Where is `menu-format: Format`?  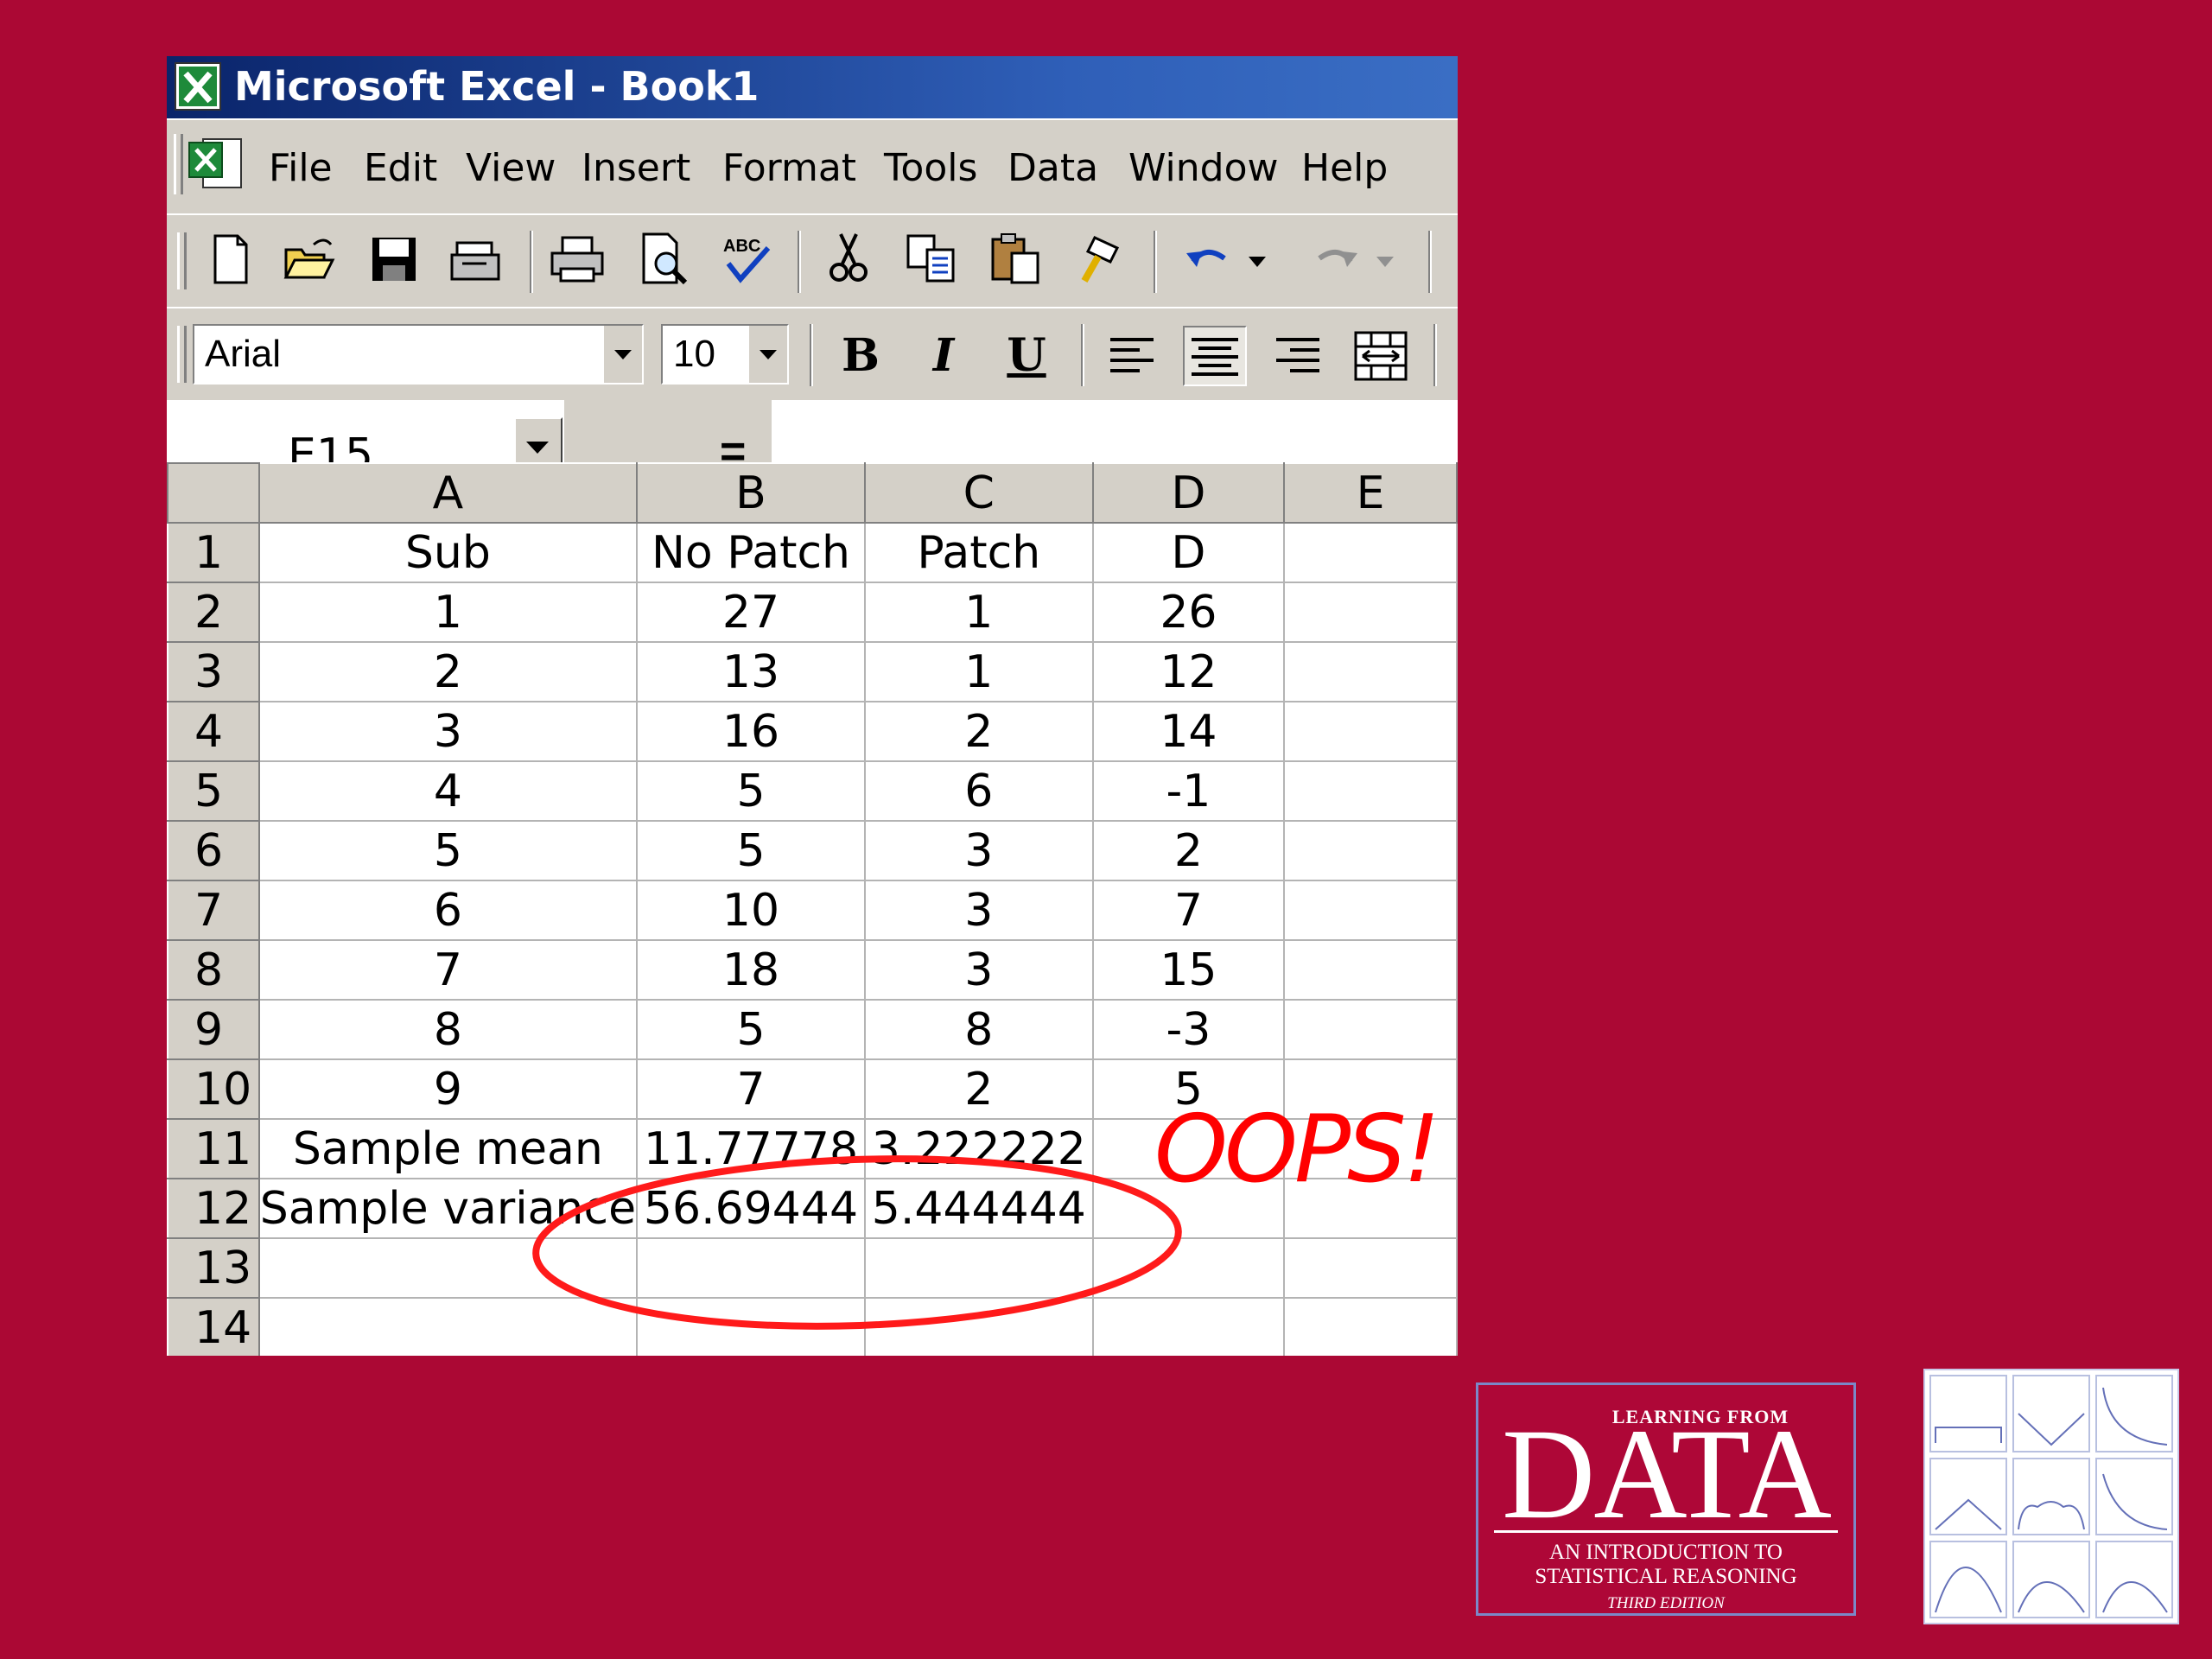
menu-format: Format is located at coordinates (789, 168).